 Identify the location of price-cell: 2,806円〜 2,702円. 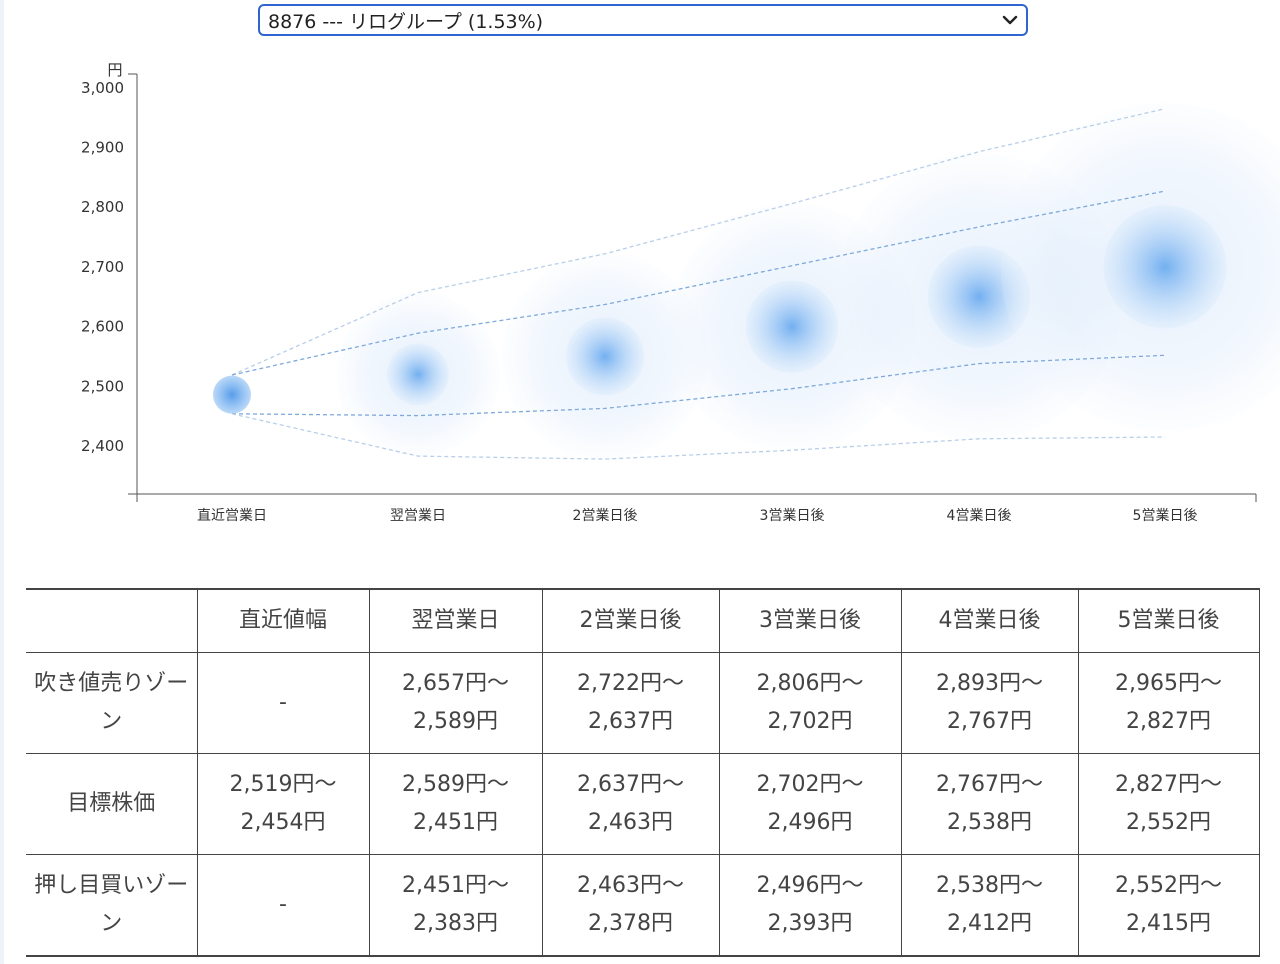
(810, 703).